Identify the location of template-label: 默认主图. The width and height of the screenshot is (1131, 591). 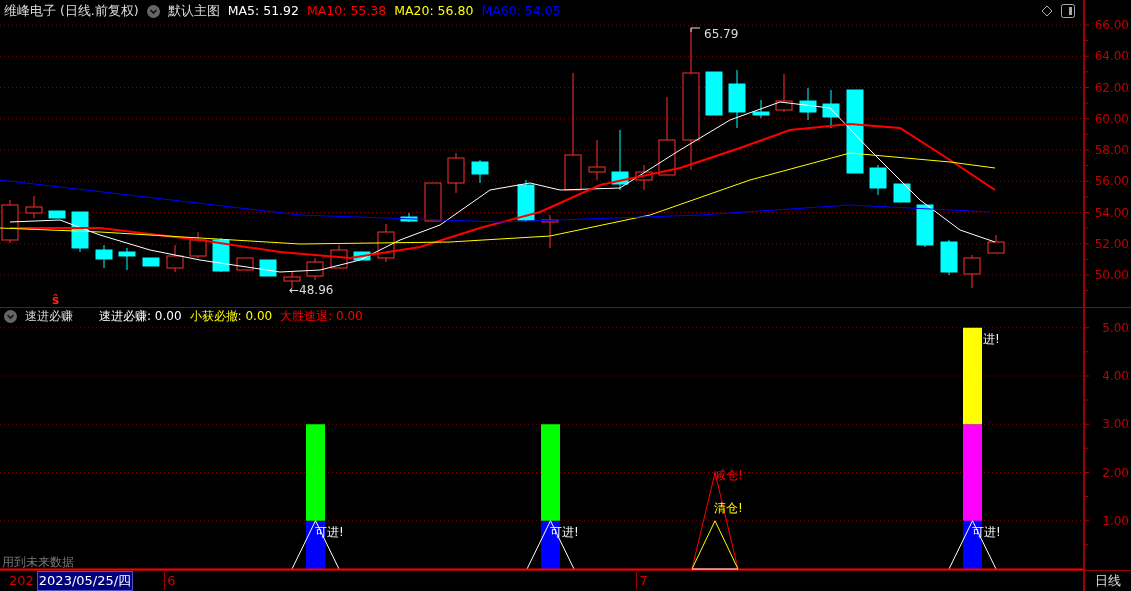
(193, 11).